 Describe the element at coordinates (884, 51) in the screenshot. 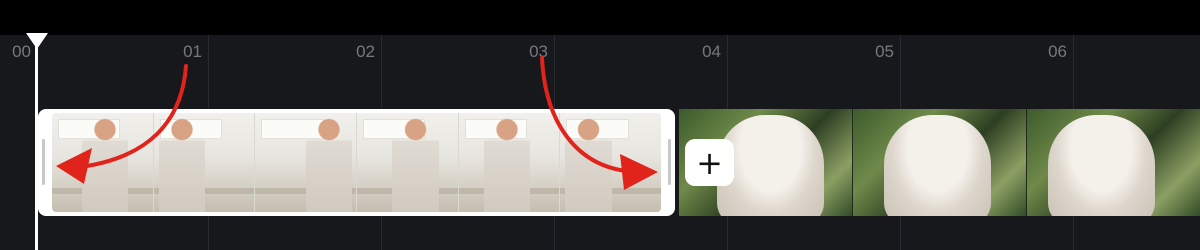

I see `time-tick: 05` at that location.